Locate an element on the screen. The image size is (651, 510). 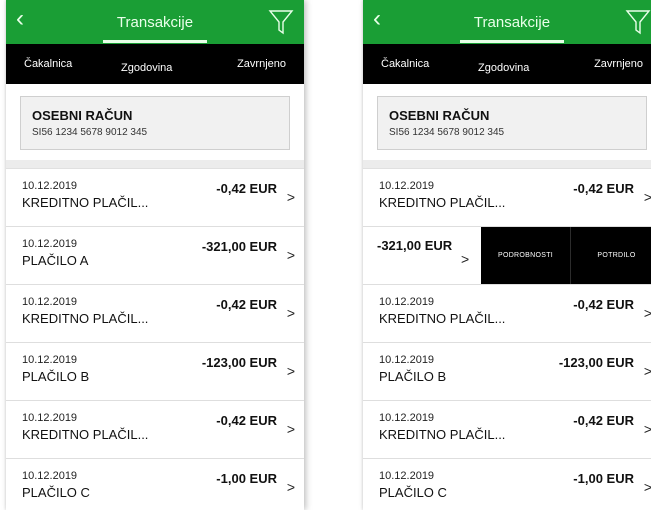
confirmation-action-button: POTRDILO is located at coordinates (610, 255).